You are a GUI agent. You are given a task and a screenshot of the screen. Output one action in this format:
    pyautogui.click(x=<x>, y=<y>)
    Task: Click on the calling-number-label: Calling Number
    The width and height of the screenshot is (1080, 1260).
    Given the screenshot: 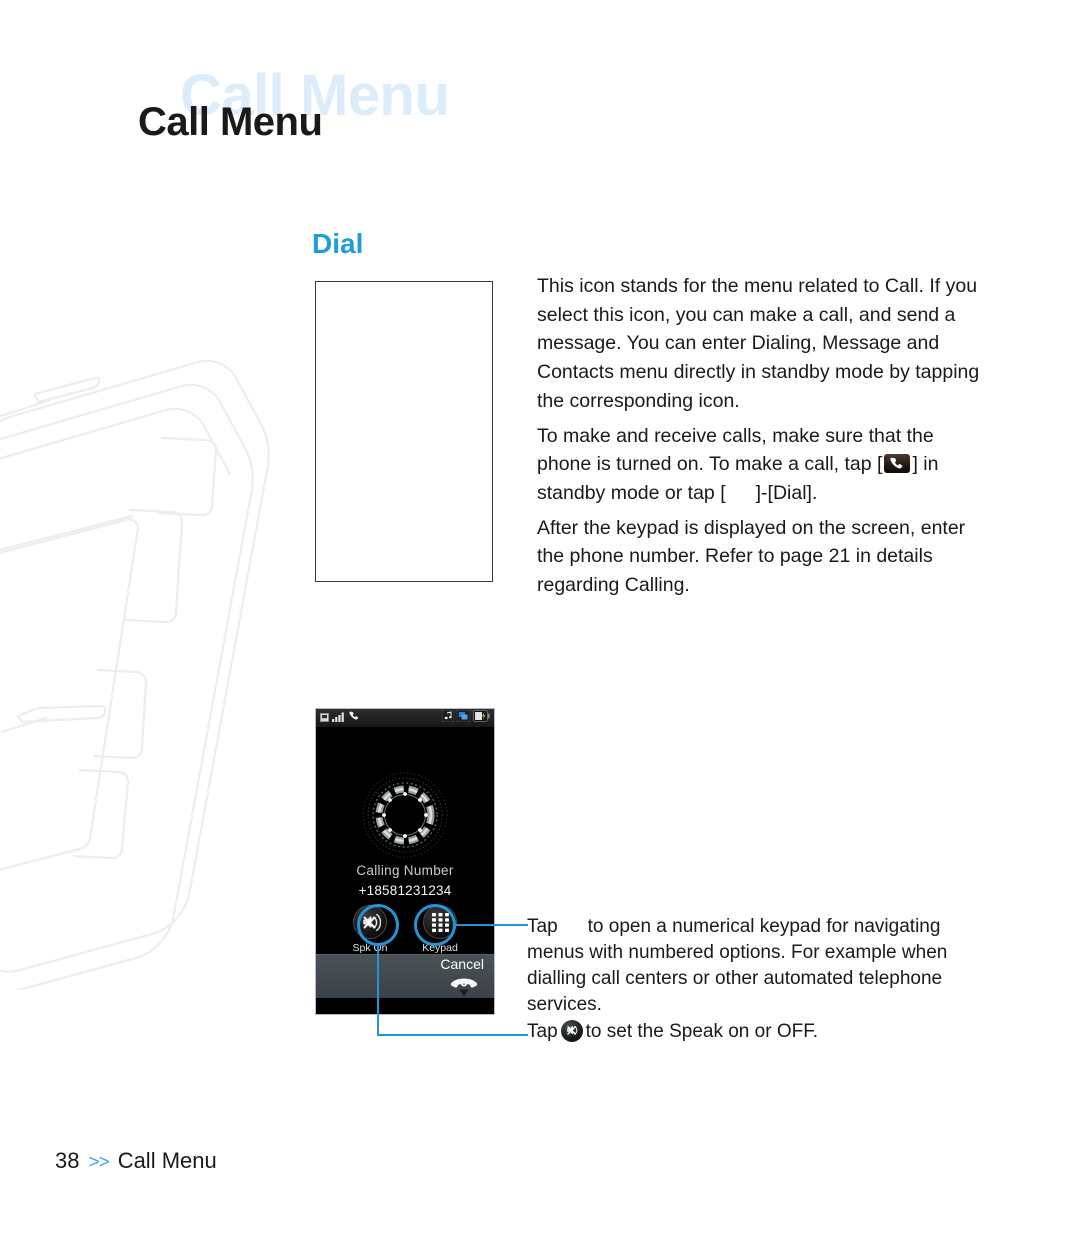 What is the action you would take?
    pyautogui.click(x=405, y=870)
    